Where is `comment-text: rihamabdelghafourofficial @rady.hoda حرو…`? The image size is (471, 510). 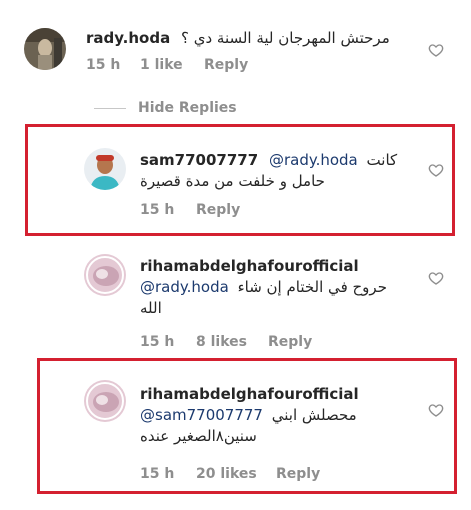
comment-text: rihamabdelghafourofficial @rady.hoda حرو… is located at coordinates (285, 287).